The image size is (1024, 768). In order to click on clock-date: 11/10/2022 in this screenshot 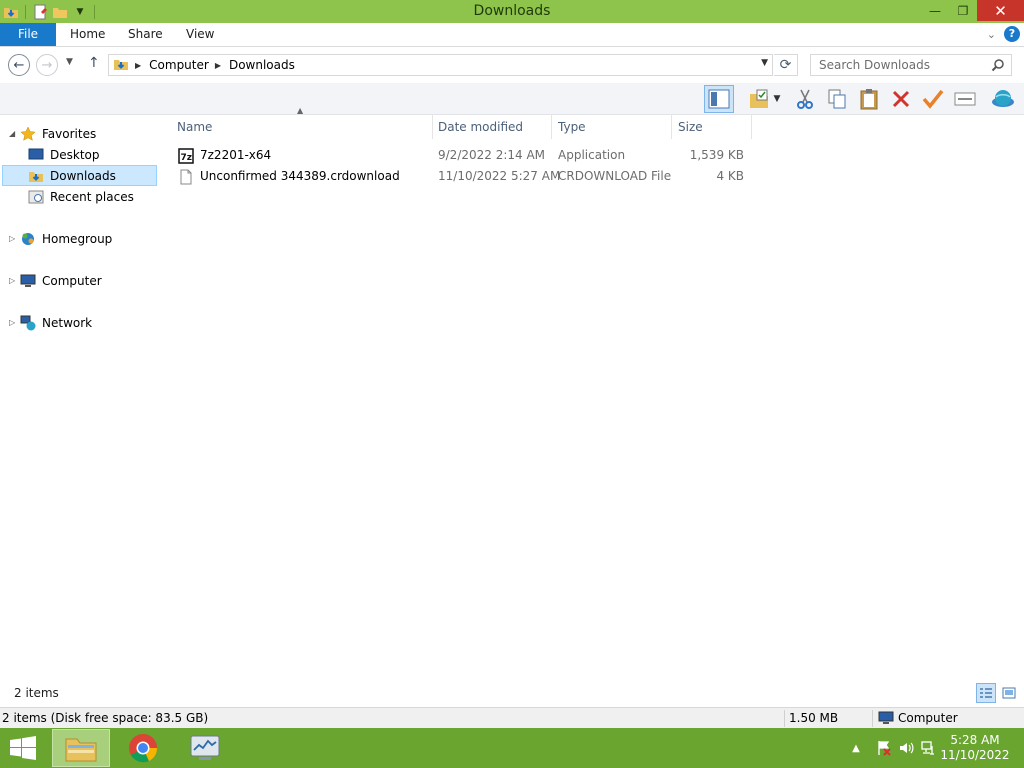, I will do `click(975, 755)`.